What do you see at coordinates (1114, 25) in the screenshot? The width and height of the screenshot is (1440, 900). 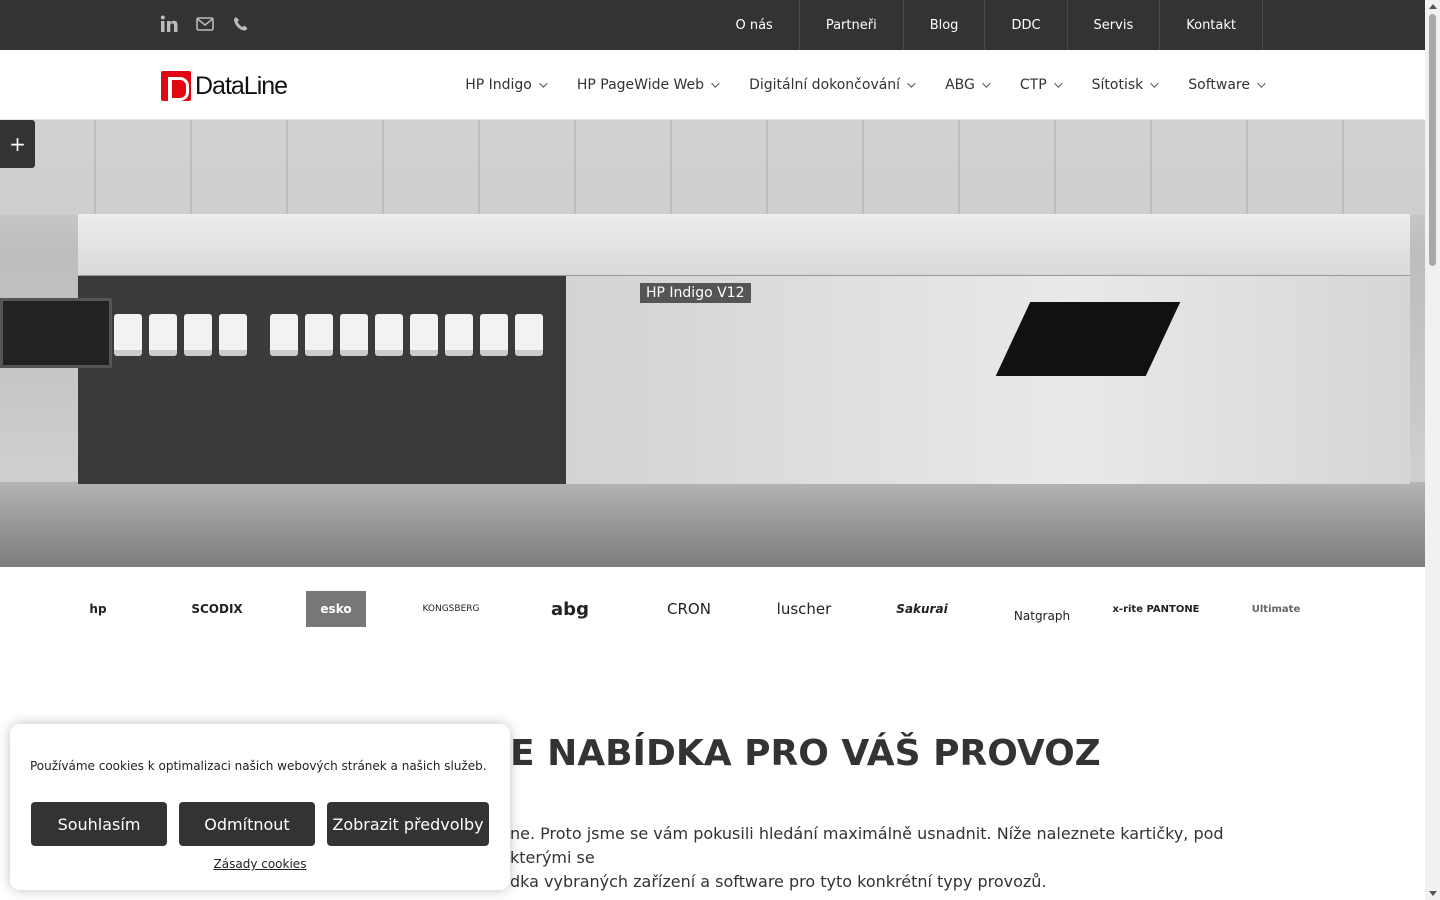 I see `topnav-servis: Servis` at bounding box center [1114, 25].